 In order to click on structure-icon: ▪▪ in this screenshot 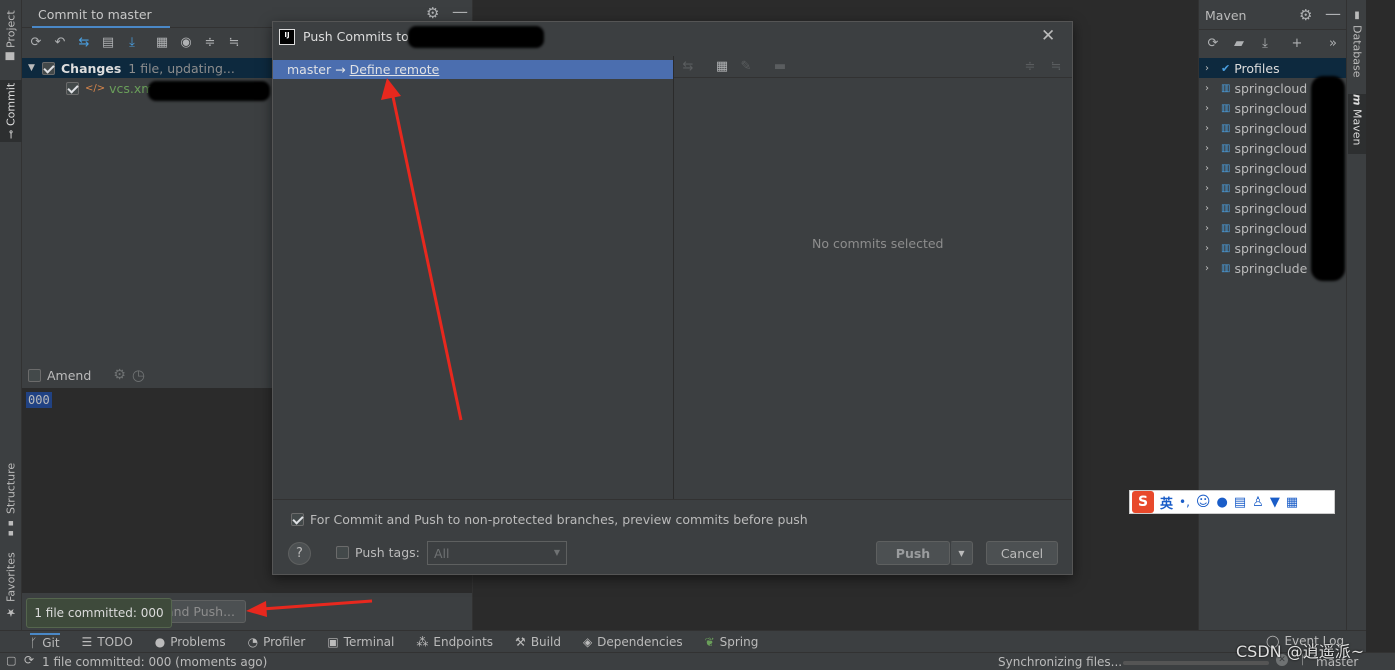, I will do `click(11, 527)`.